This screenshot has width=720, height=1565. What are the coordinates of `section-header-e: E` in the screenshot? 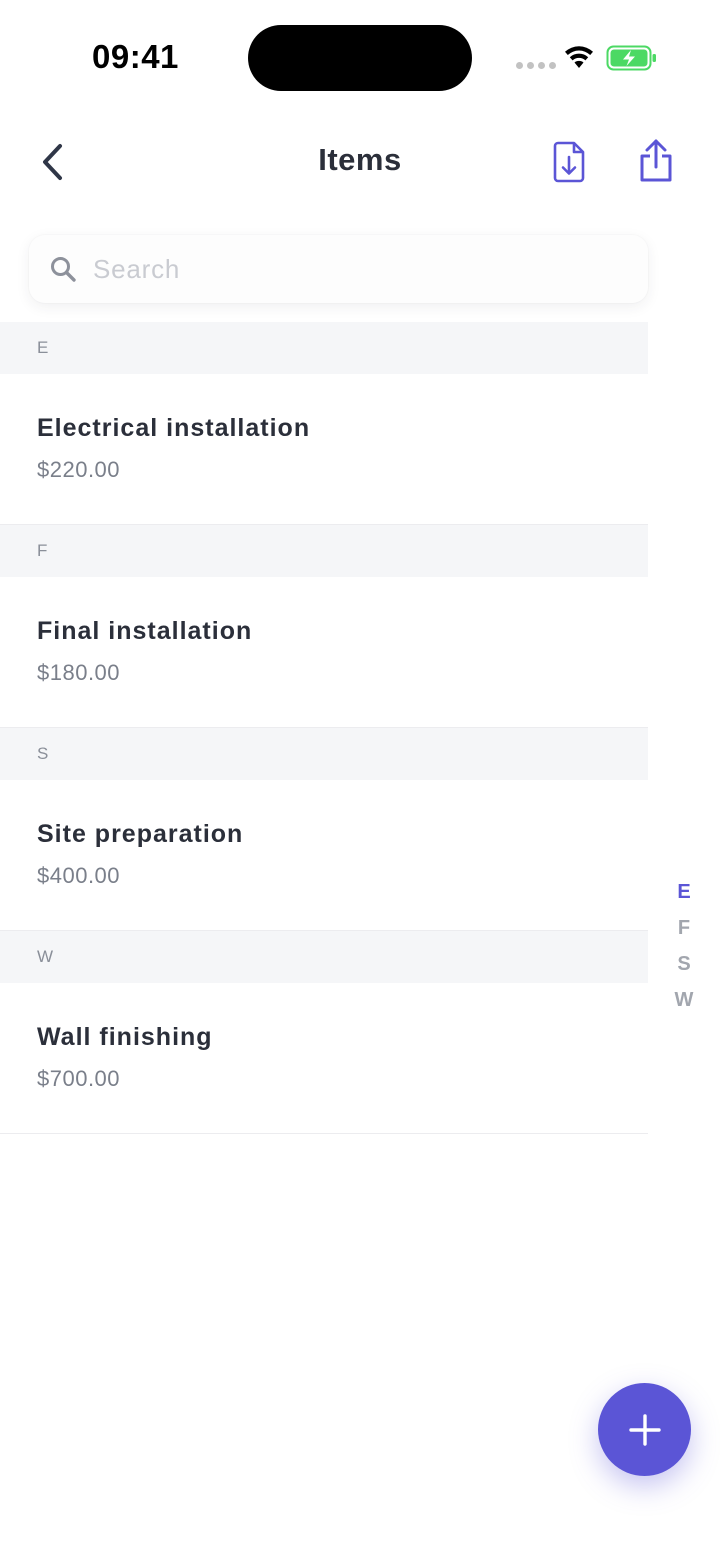 It's located at (324, 348).